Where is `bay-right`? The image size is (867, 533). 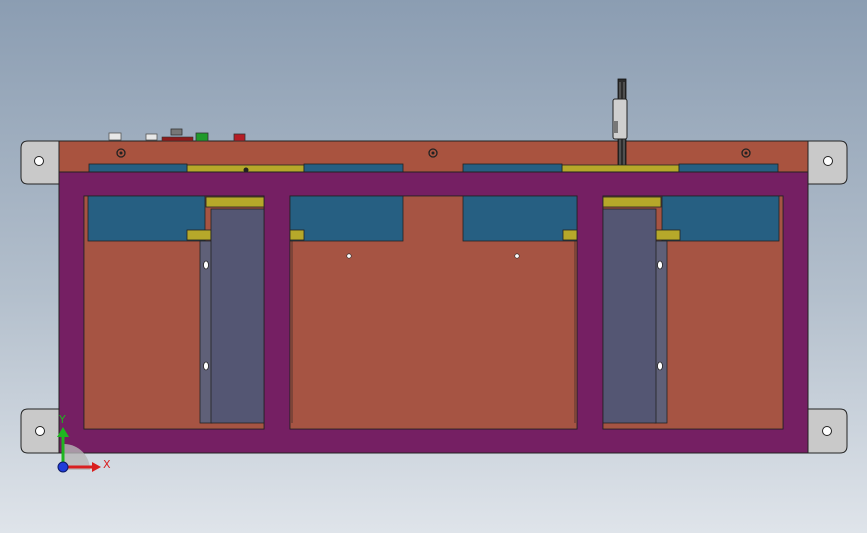
bay-right is located at coordinates (693, 312).